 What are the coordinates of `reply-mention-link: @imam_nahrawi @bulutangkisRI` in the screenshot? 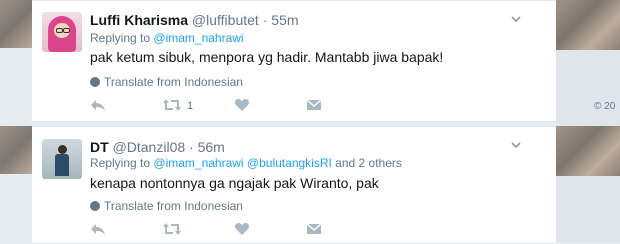 It's located at (242, 163).